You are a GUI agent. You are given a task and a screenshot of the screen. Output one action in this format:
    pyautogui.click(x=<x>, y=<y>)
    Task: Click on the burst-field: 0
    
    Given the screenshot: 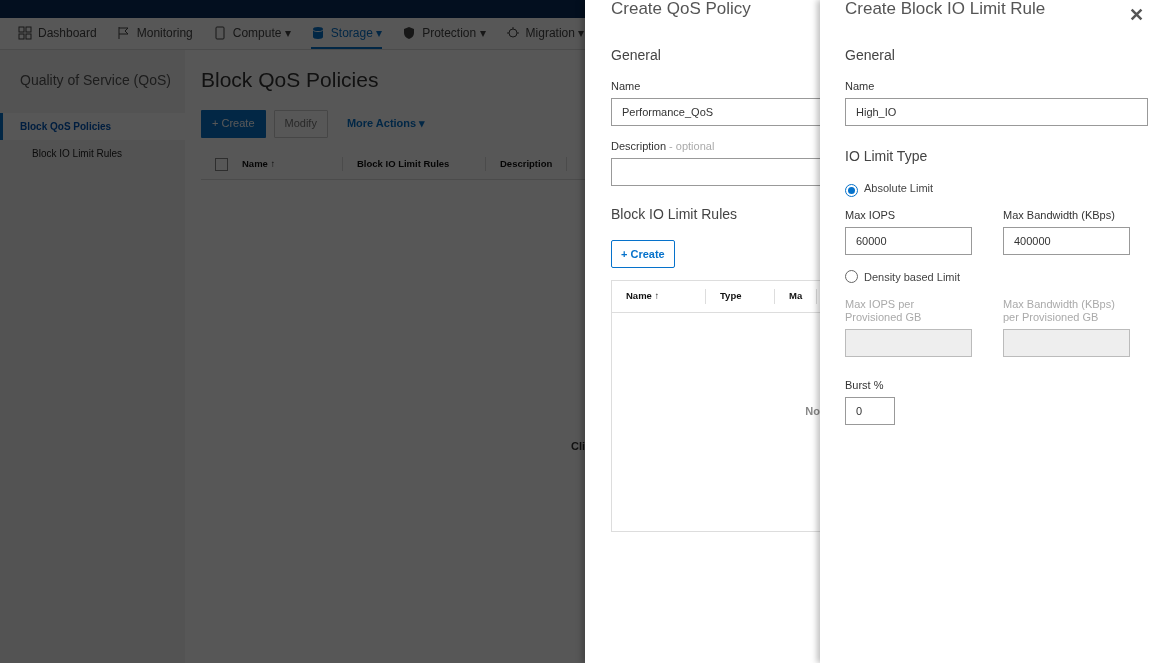 What is the action you would take?
    pyautogui.click(x=870, y=410)
    